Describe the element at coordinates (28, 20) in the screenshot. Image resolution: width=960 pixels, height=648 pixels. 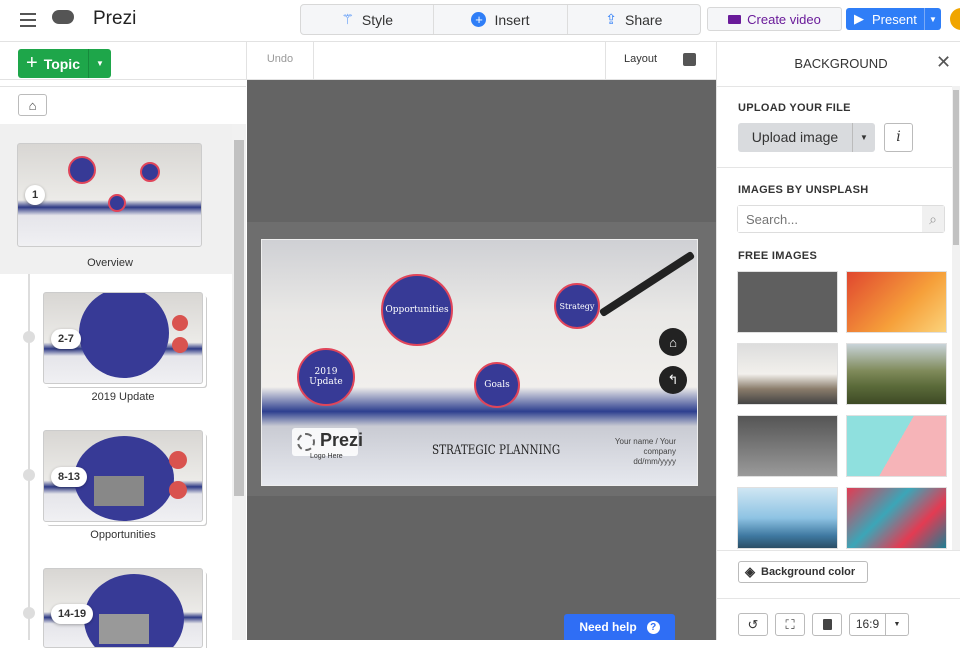
I see `menu-icon` at that location.